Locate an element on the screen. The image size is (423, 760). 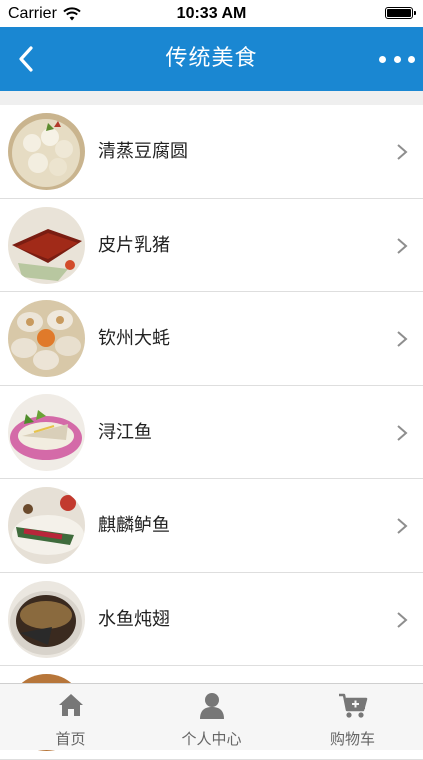
tab-label: 购物车 is located at coordinates (352, 739).